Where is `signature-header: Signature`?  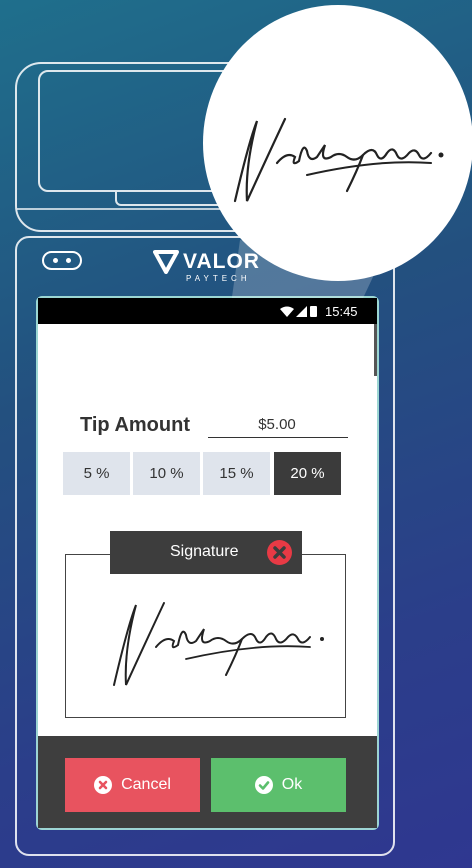 signature-header: Signature is located at coordinates (206, 552).